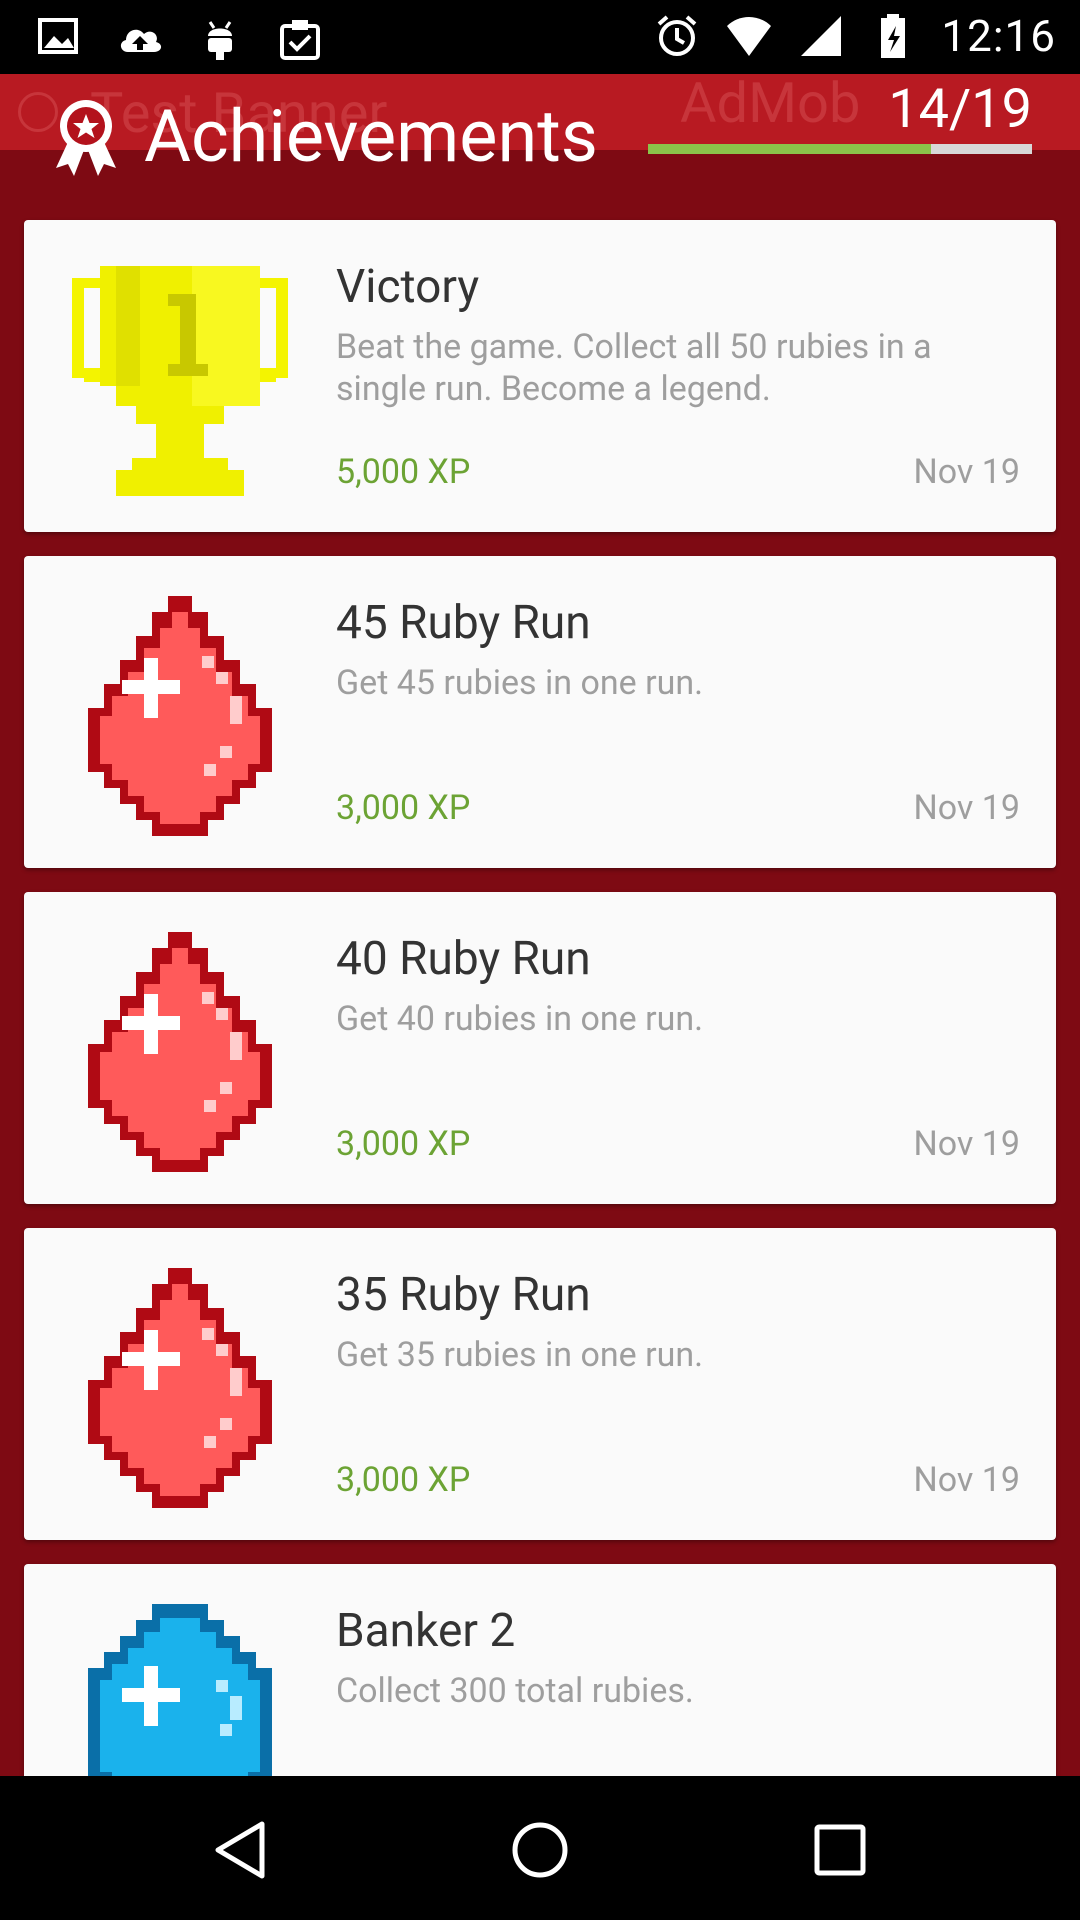 Image resolution: width=1080 pixels, height=1920 pixels. I want to click on achievement-description: Get 40 rubies in one run., so click(520, 1019).